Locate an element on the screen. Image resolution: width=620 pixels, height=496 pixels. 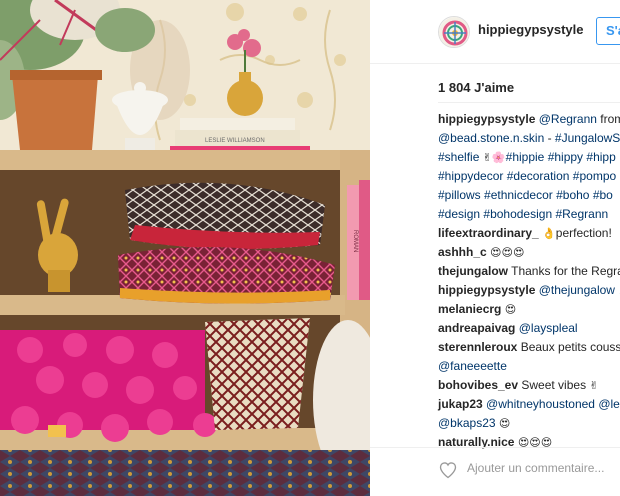
comment-text: Thanks for the Regra is located at coordinates (564, 271).